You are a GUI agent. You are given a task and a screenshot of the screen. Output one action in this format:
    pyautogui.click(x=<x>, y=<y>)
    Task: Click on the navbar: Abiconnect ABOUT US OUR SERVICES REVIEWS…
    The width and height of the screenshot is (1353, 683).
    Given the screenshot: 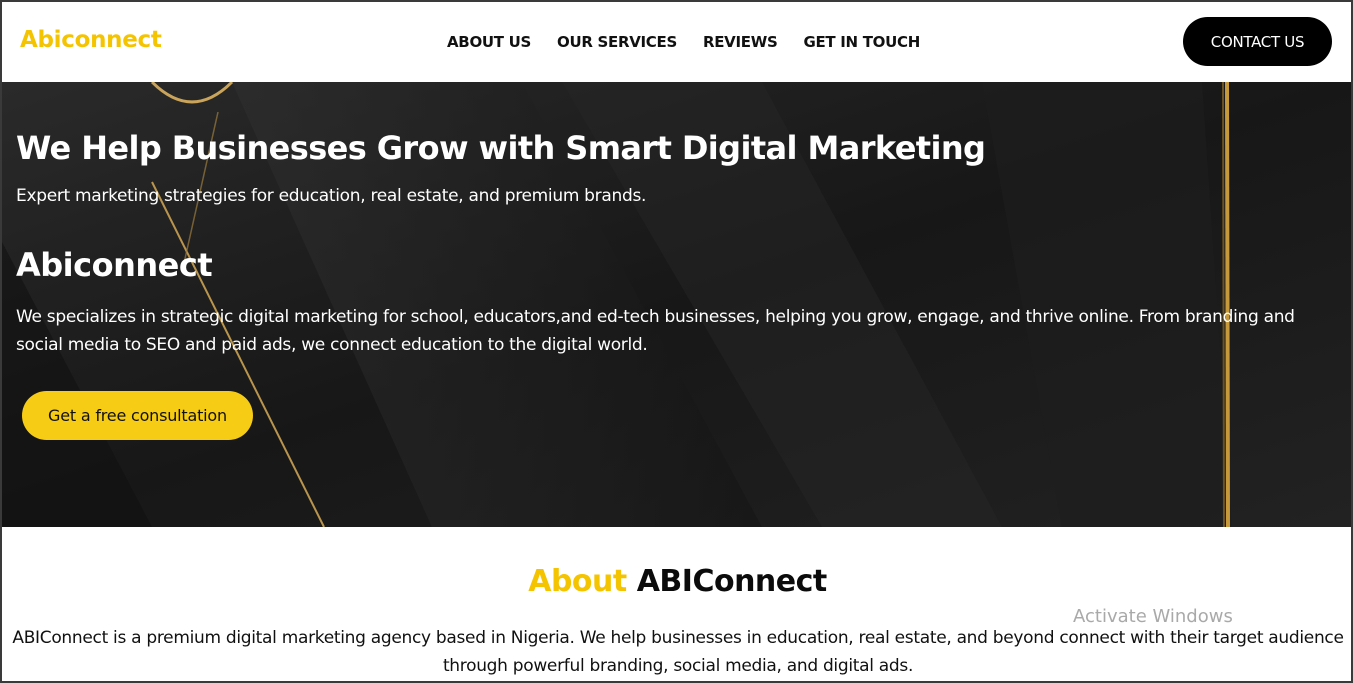 What is the action you would take?
    pyautogui.click(x=676, y=42)
    